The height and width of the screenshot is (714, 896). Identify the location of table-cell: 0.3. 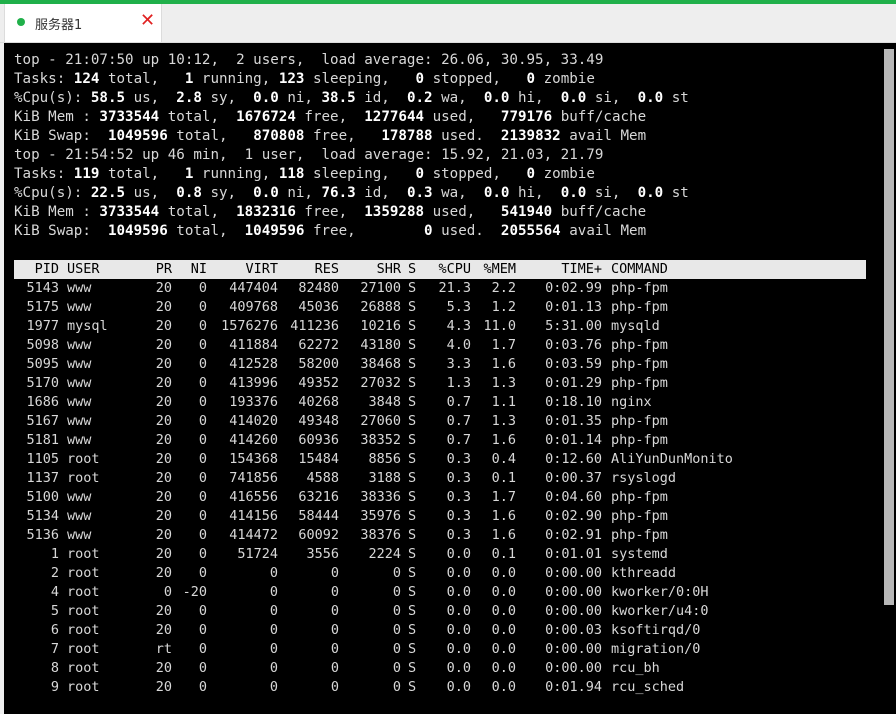
(458, 516).